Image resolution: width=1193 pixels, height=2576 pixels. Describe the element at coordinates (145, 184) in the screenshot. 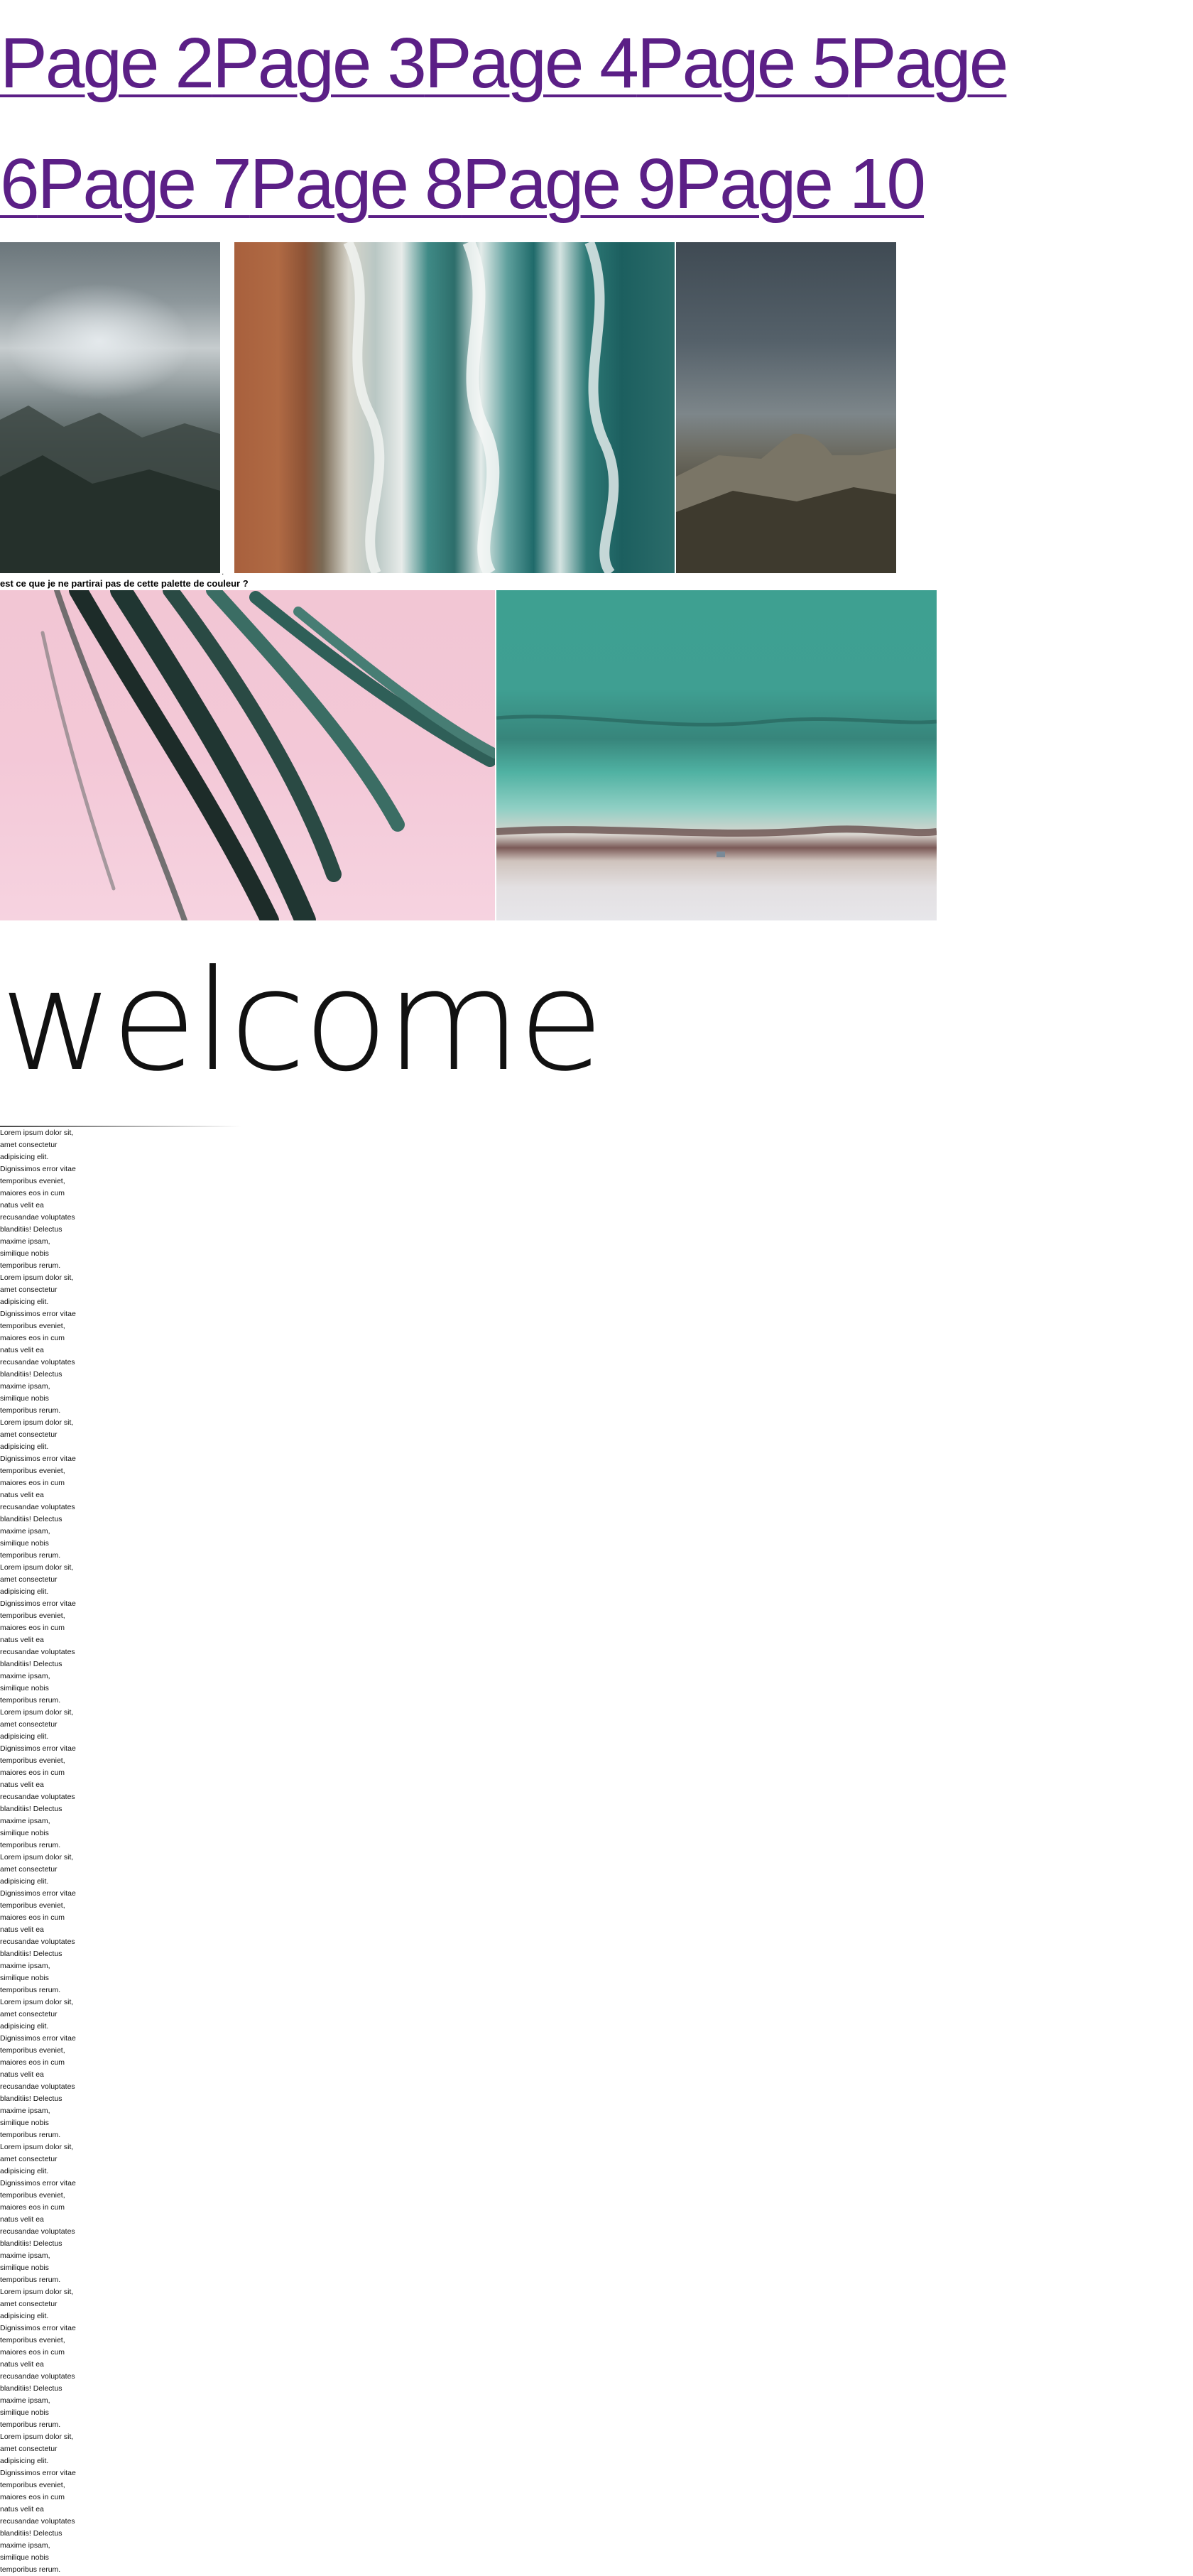

I see `nav-link-page-7: Page 7` at that location.